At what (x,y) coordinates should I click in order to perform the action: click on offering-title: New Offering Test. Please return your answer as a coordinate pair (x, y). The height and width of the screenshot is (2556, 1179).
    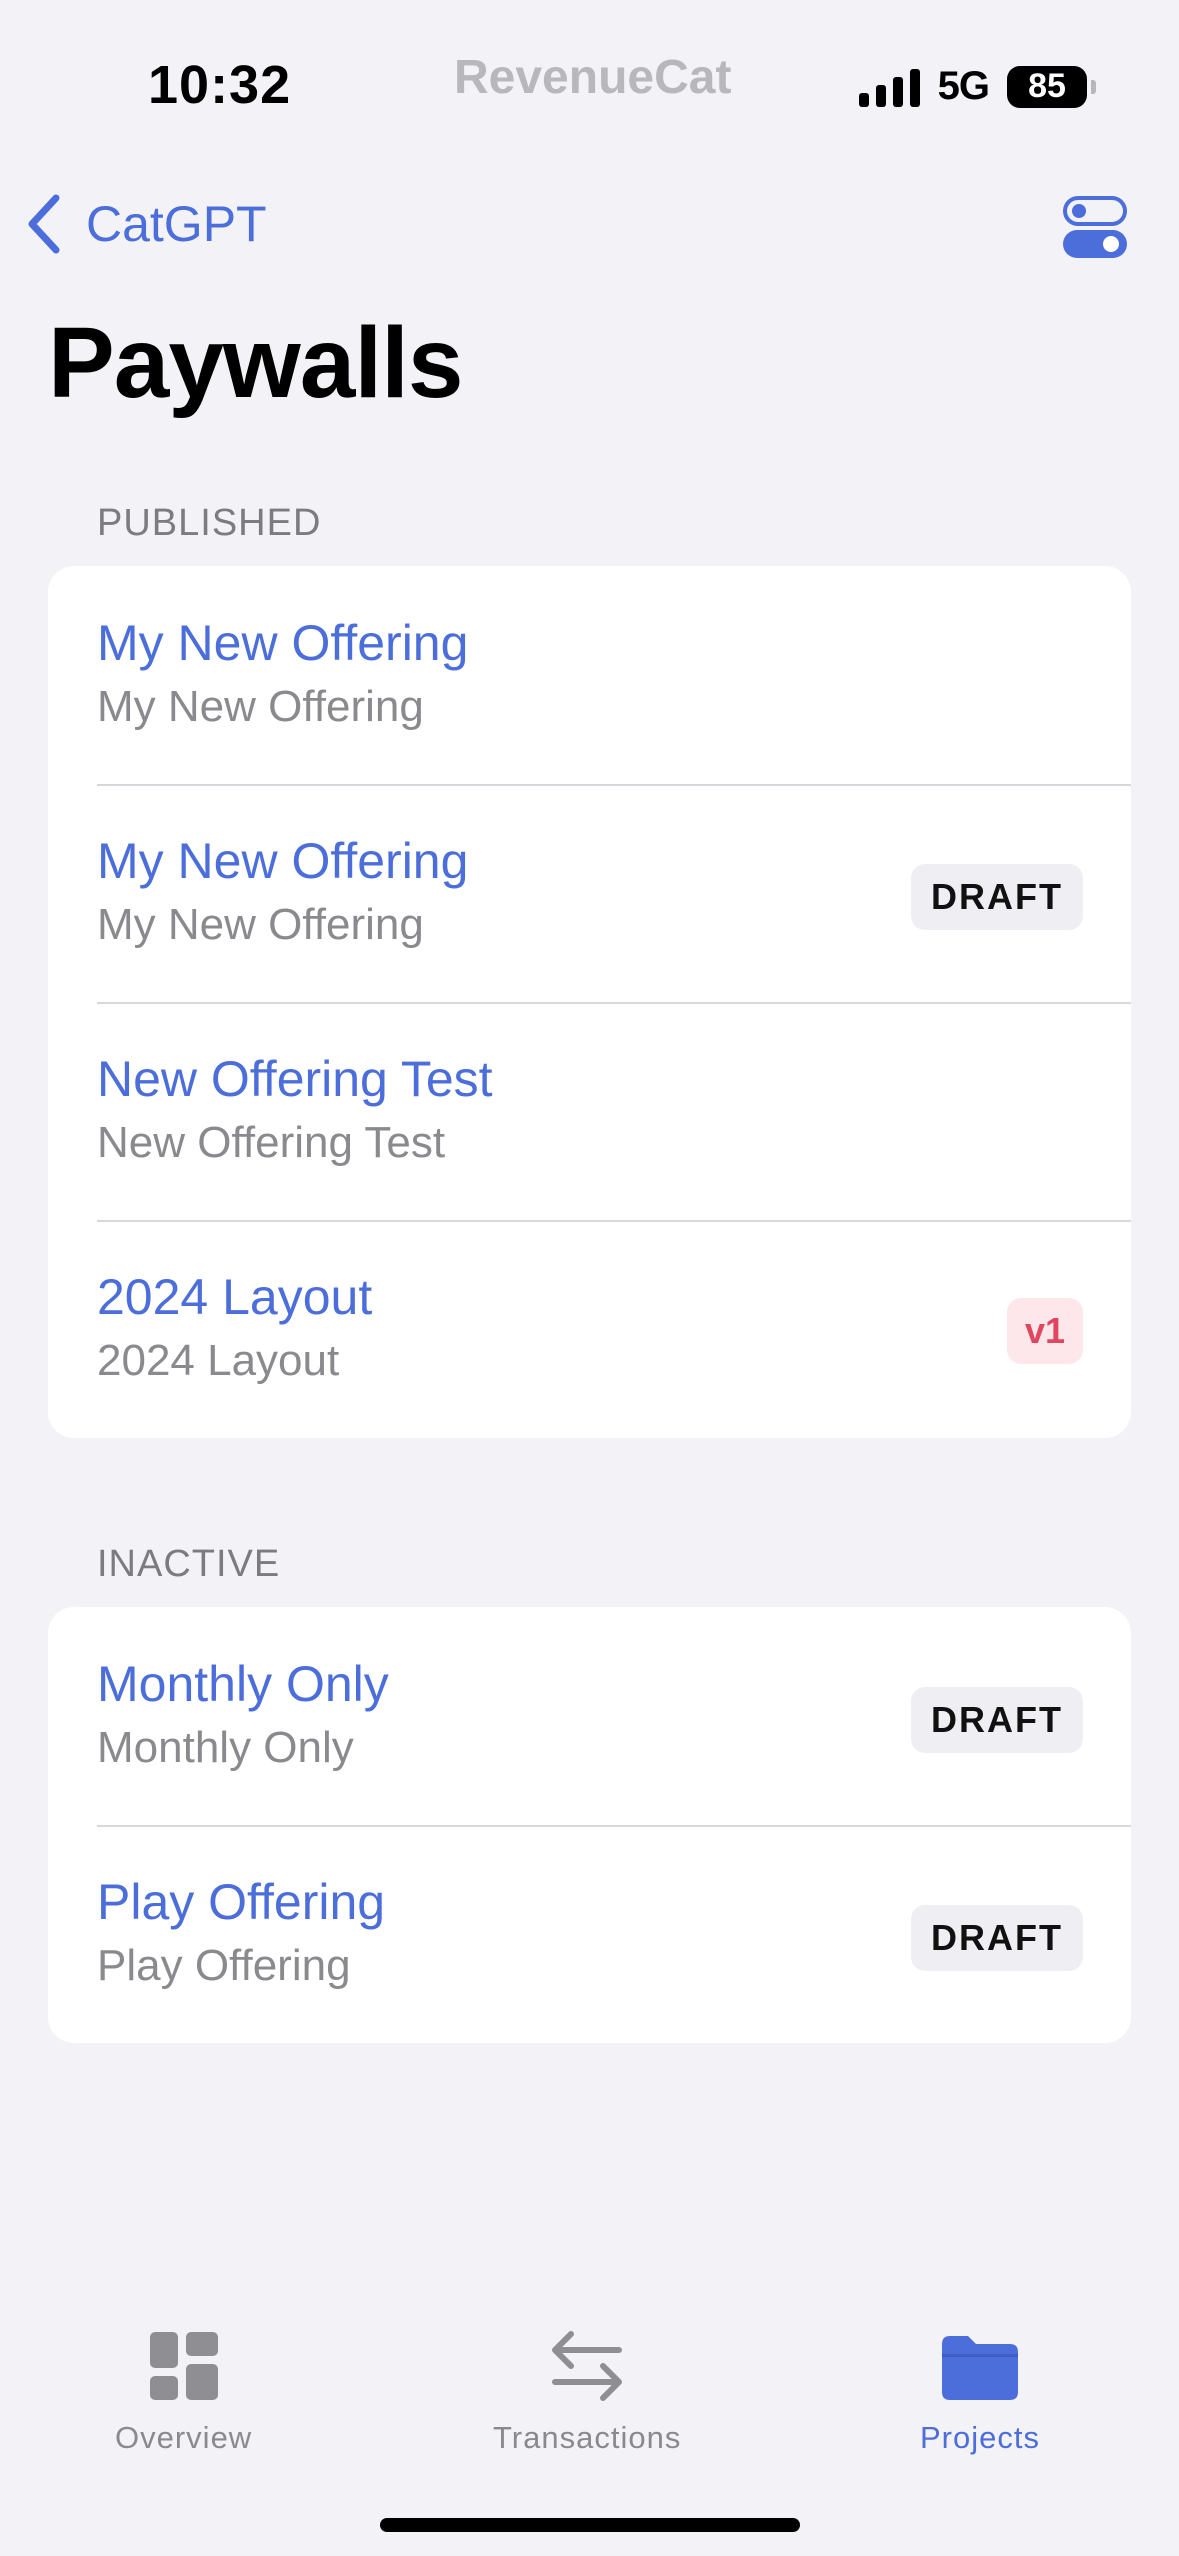
    Looking at the image, I should click on (295, 1079).